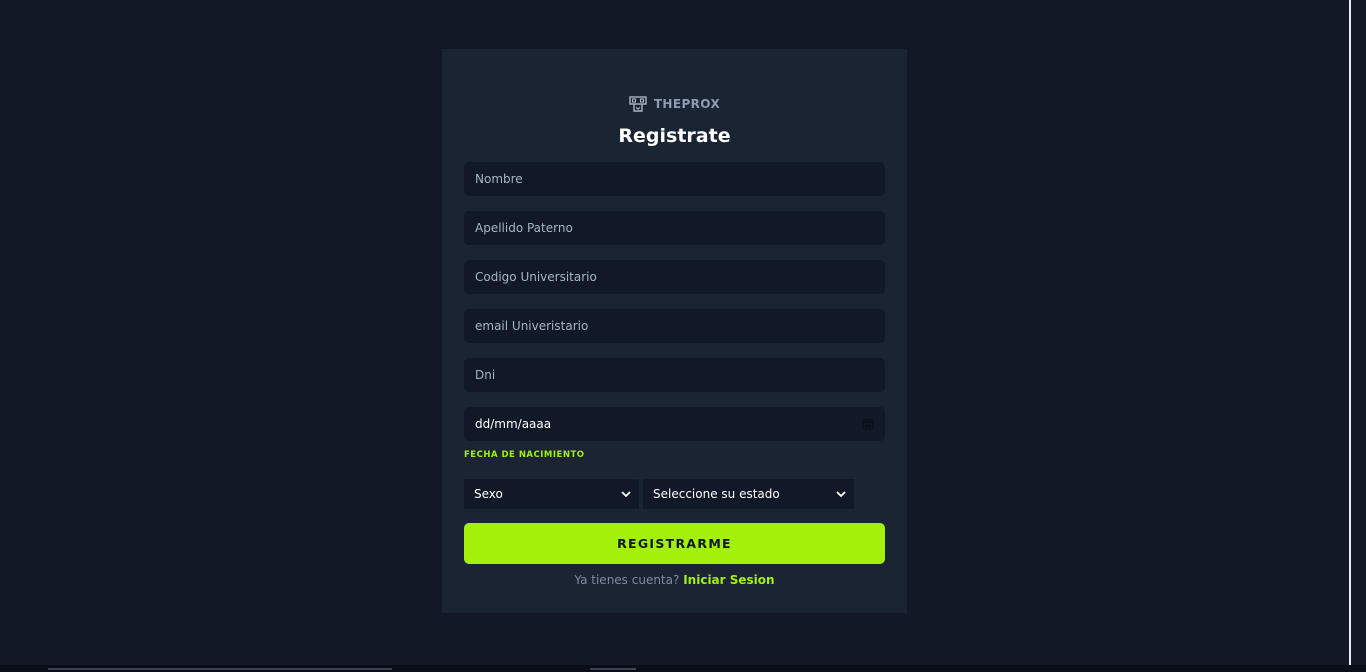 The height and width of the screenshot is (672, 1366). I want to click on codigo-universitario-input, so click(674, 277).